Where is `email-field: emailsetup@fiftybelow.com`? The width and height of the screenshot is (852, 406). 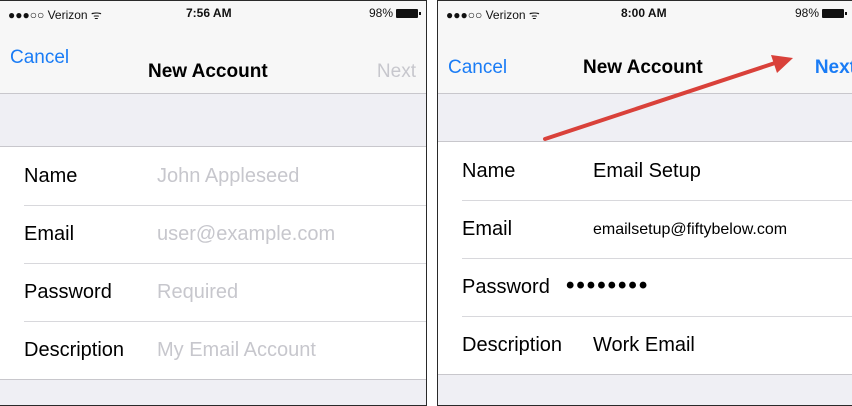
email-field: emailsetup@fiftybelow.com is located at coordinates (690, 230).